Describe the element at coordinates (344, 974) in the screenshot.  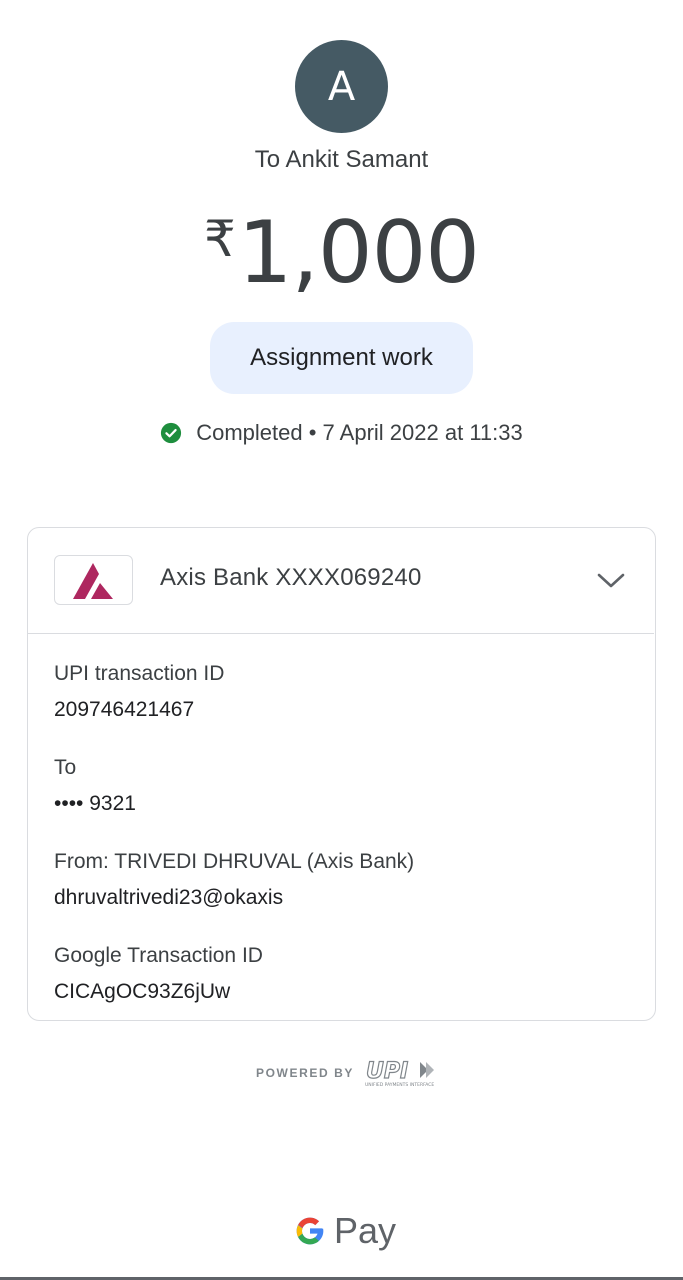
I see `detail-google-transaction-id: Google Transaction ID CICAgOC93Z6jUw` at that location.